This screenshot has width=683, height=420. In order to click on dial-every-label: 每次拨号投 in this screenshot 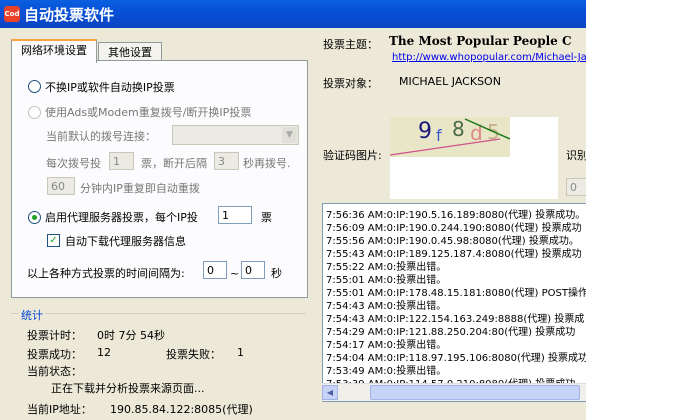, I will do `click(73, 163)`.